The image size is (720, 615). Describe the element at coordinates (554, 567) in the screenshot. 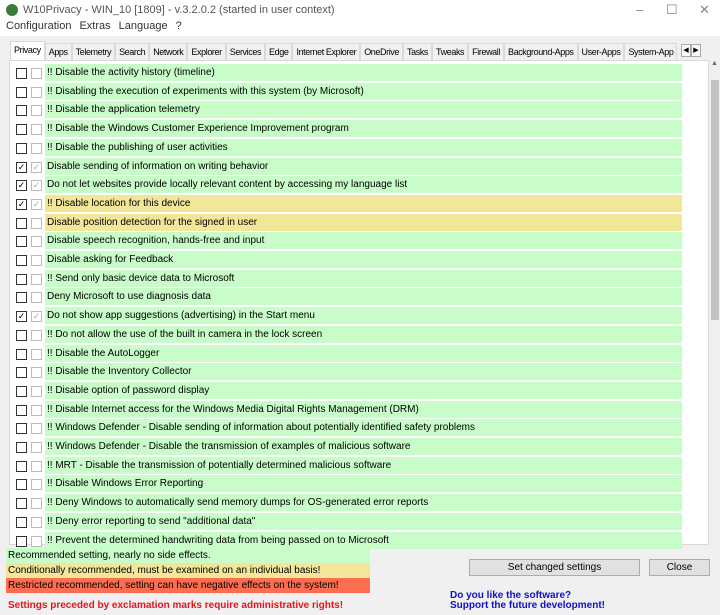

I see `set-changed-settings-button: Set changed settings` at that location.